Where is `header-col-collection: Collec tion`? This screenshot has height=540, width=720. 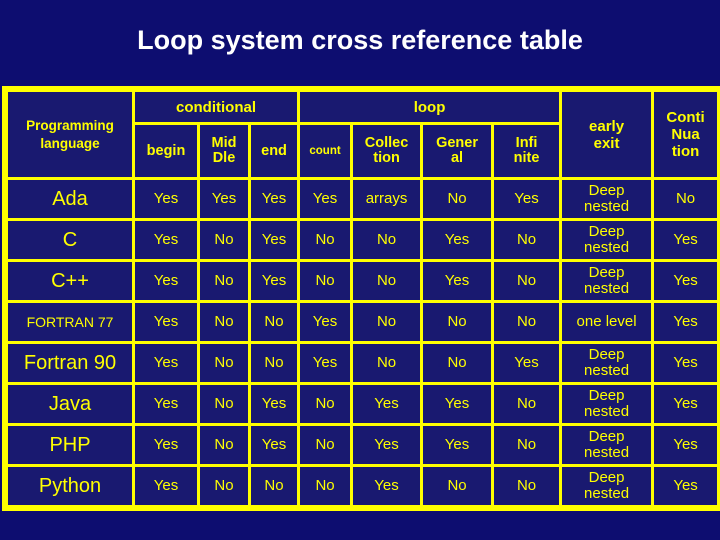
header-col-collection: Collec tion is located at coordinates (387, 151).